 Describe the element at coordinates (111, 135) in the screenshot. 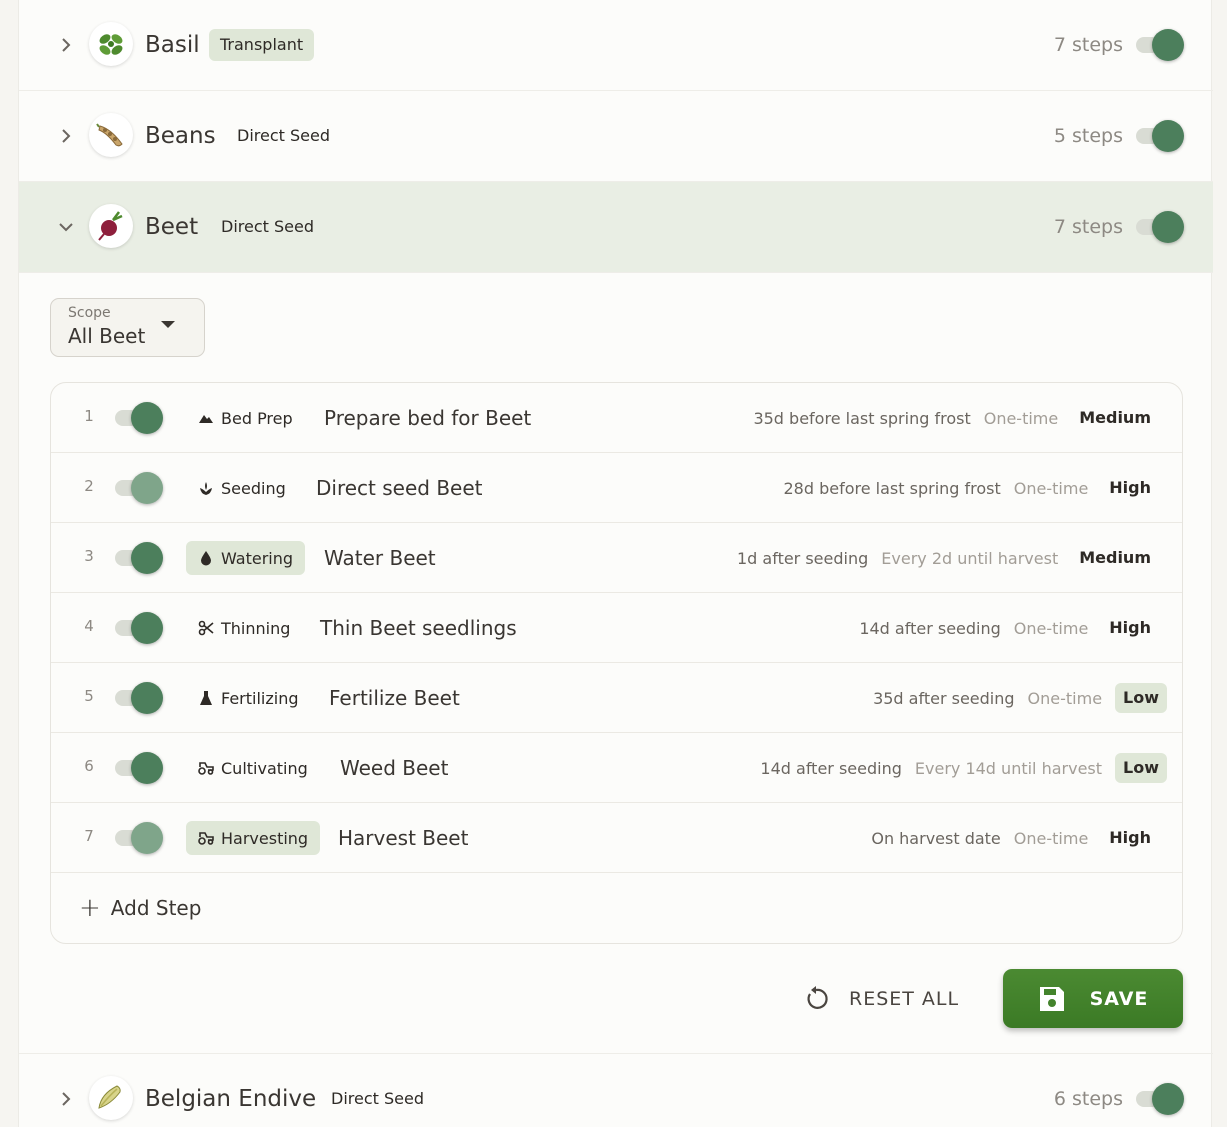

I see `beans-icon` at that location.